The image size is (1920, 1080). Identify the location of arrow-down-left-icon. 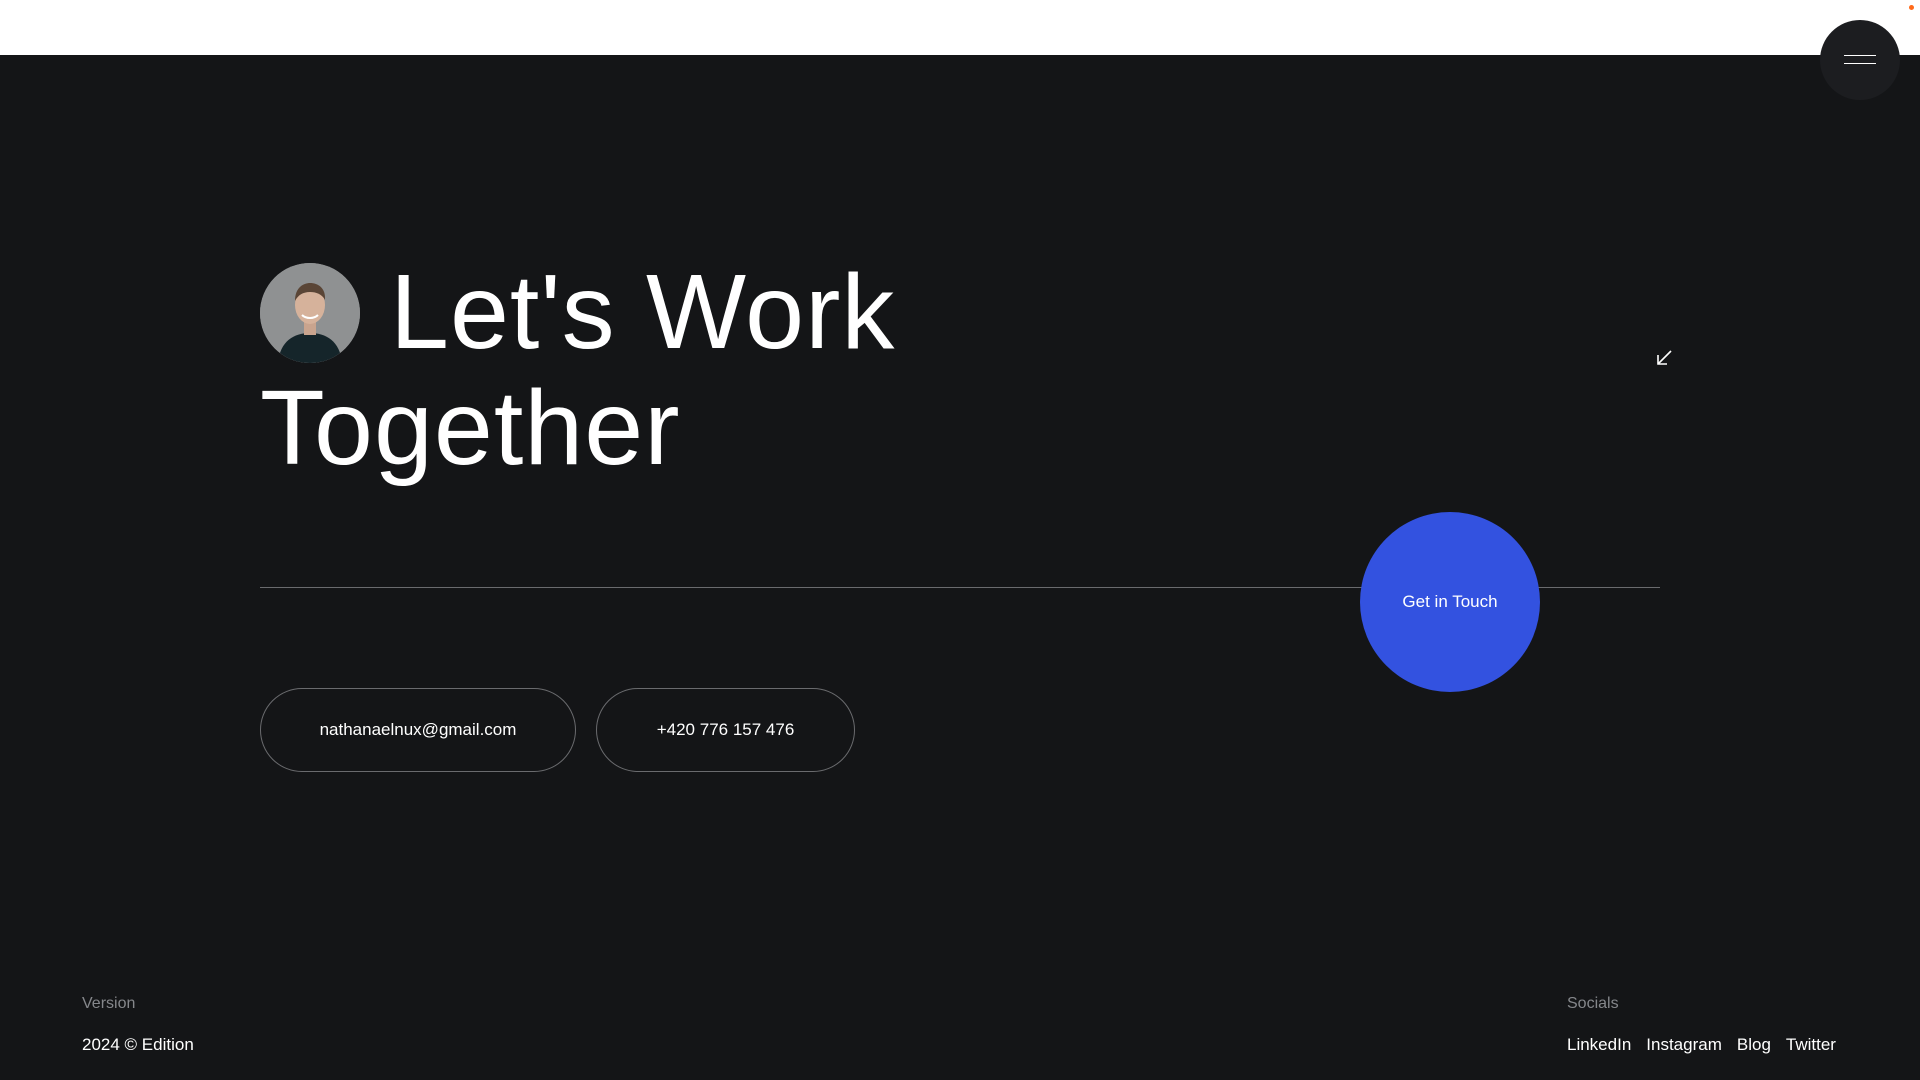
(1664, 357).